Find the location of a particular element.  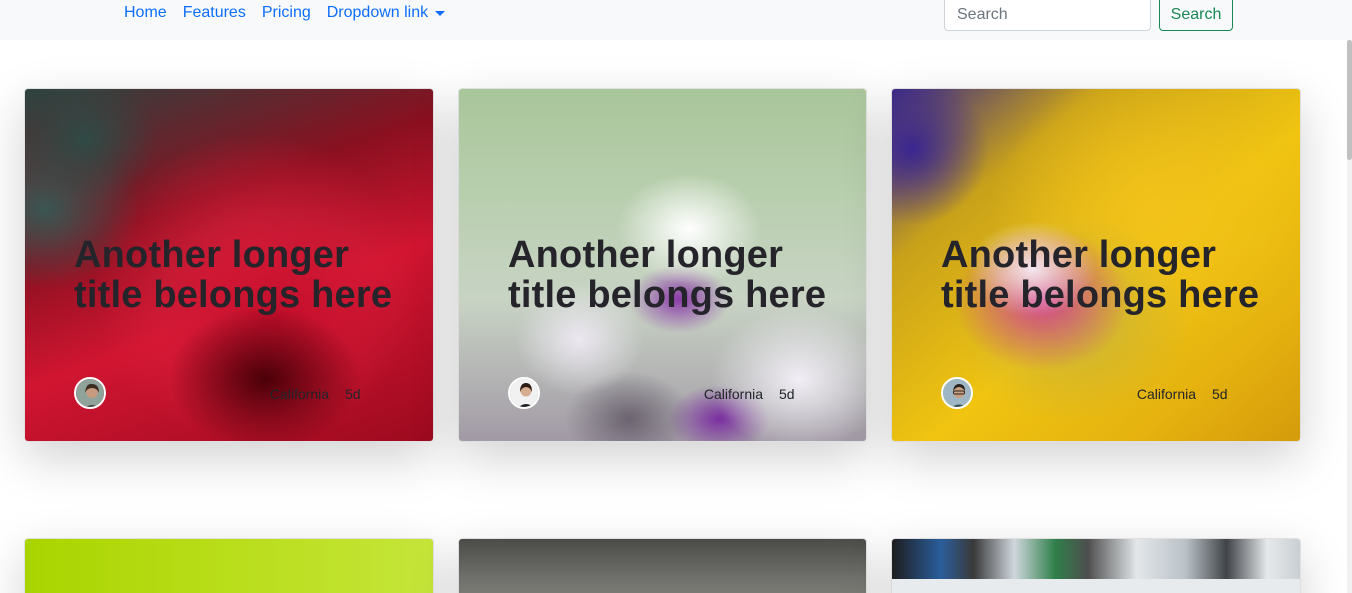

vertical-scrollbar is located at coordinates (1349, 316).